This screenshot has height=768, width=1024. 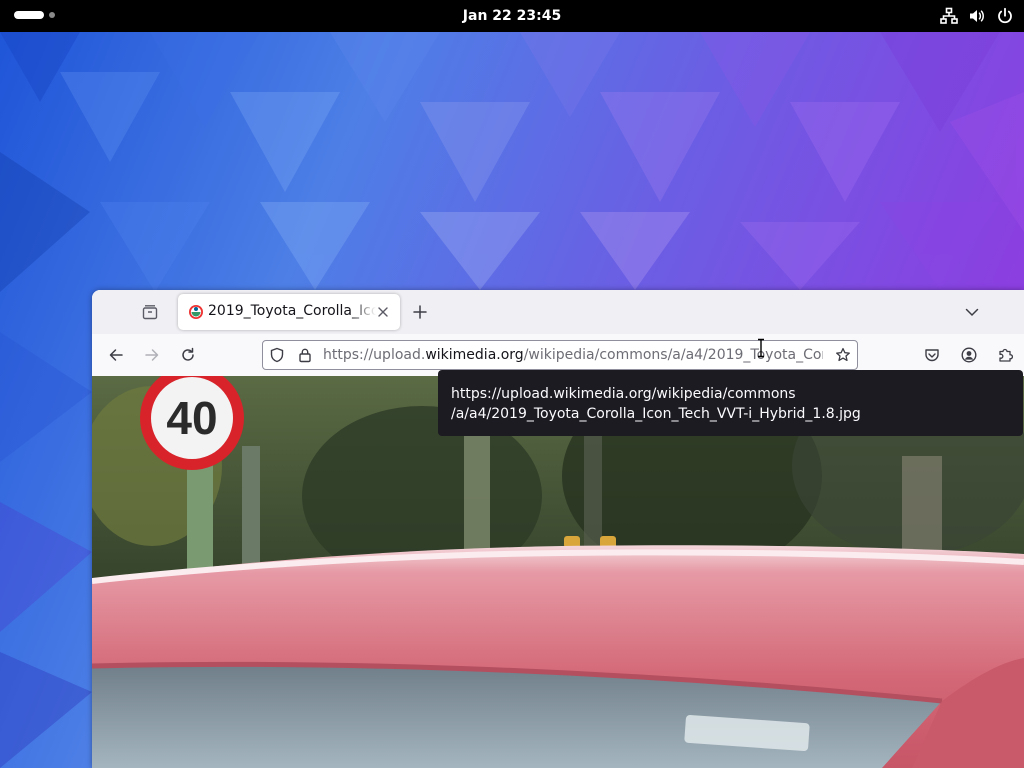 What do you see at coordinates (152, 355) in the screenshot?
I see `forward-arrow-icon` at bounding box center [152, 355].